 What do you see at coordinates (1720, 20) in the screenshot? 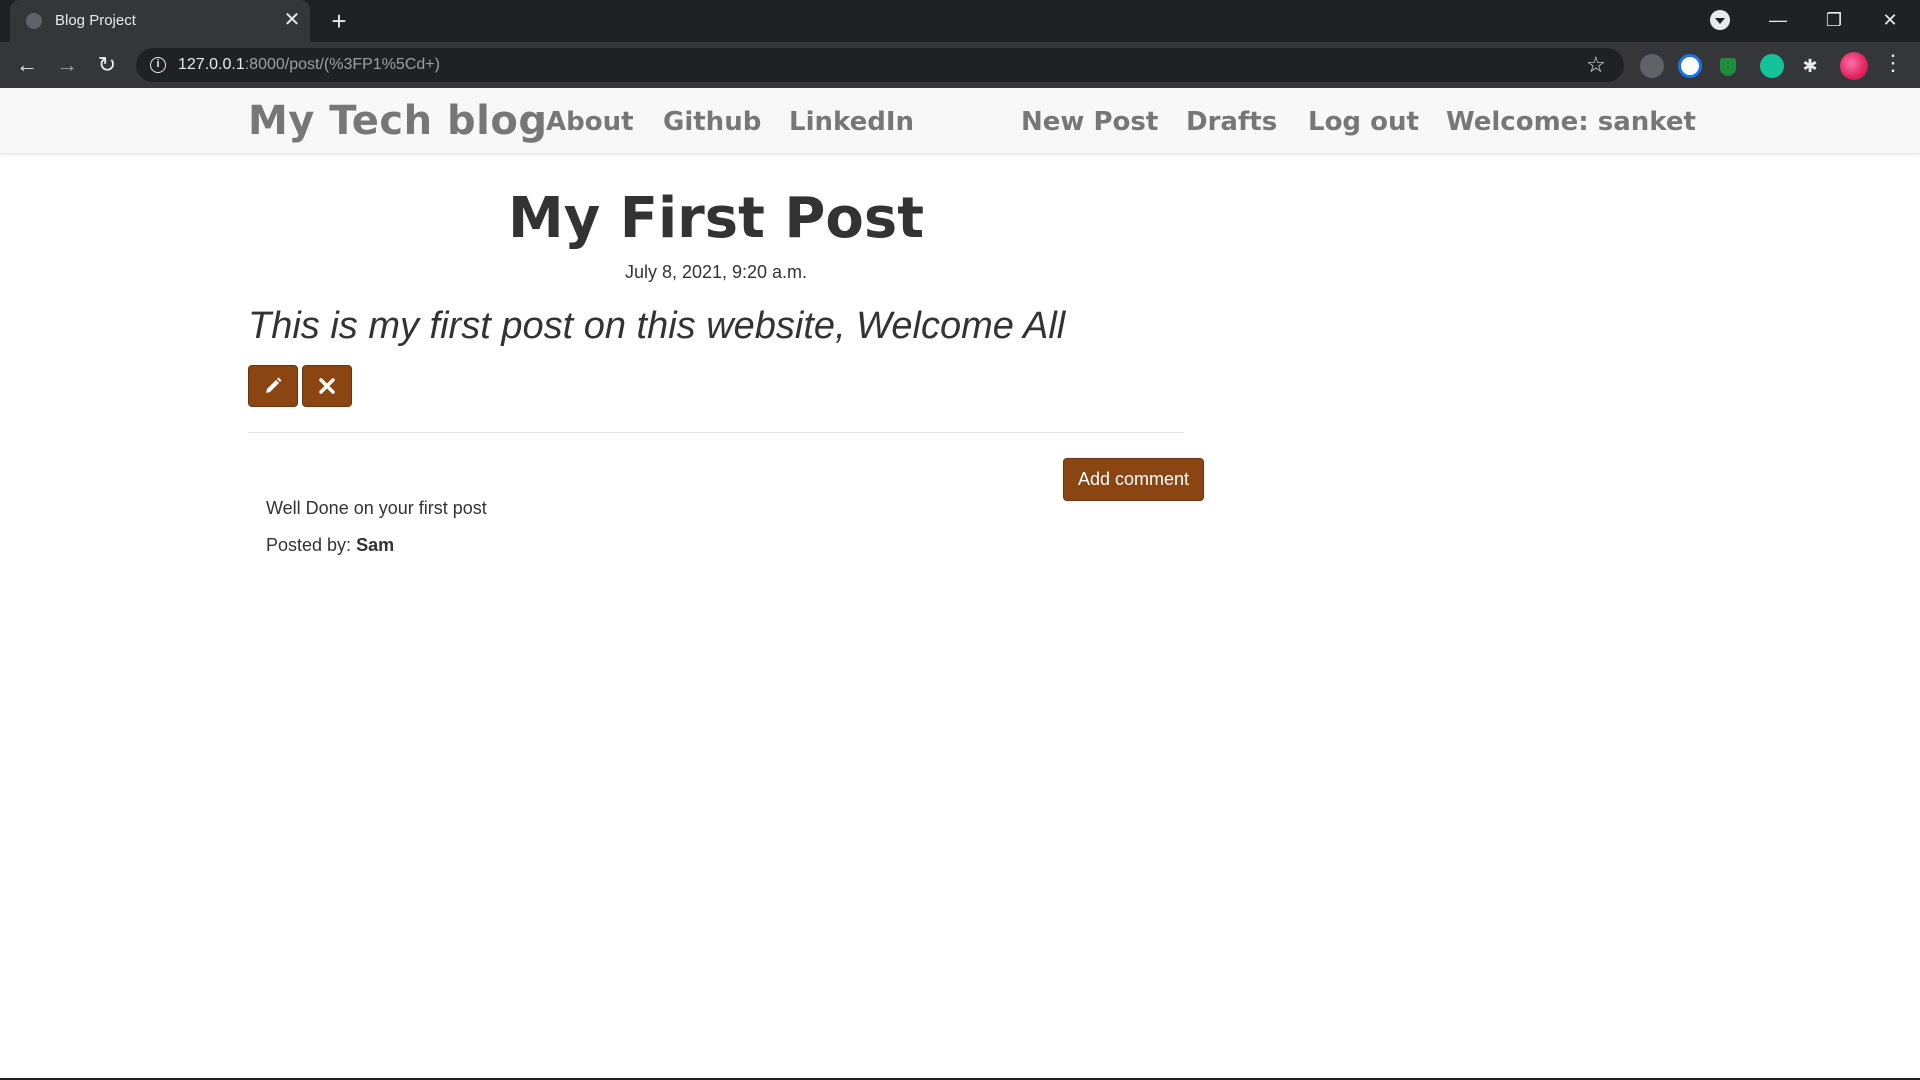
I see `tab-search-icon` at bounding box center [1720, 20].